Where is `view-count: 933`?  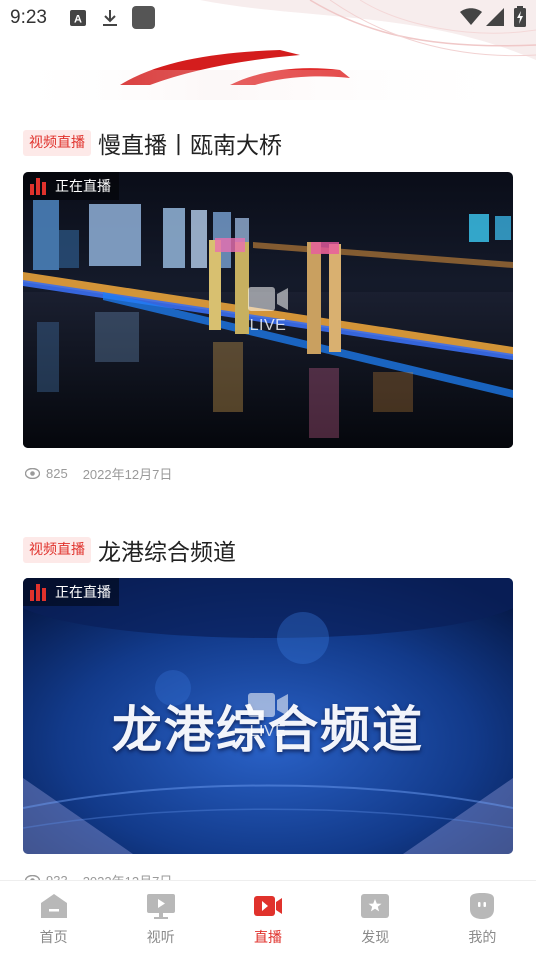 view-count: 933 is located at coordinates (57, 876).